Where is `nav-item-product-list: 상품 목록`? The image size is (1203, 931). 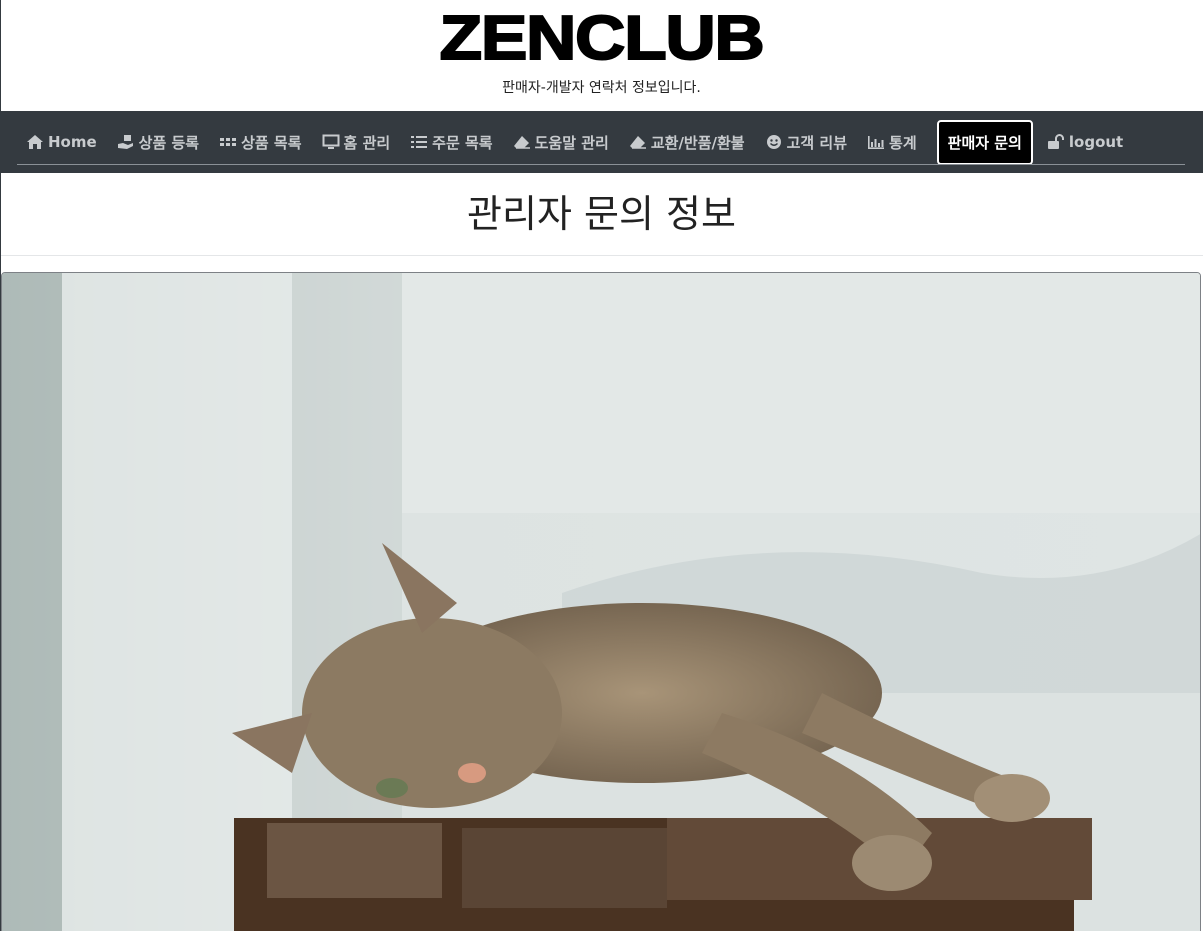 nav-item-product-list: 상품 목록 is located at coordinates (260, 142).